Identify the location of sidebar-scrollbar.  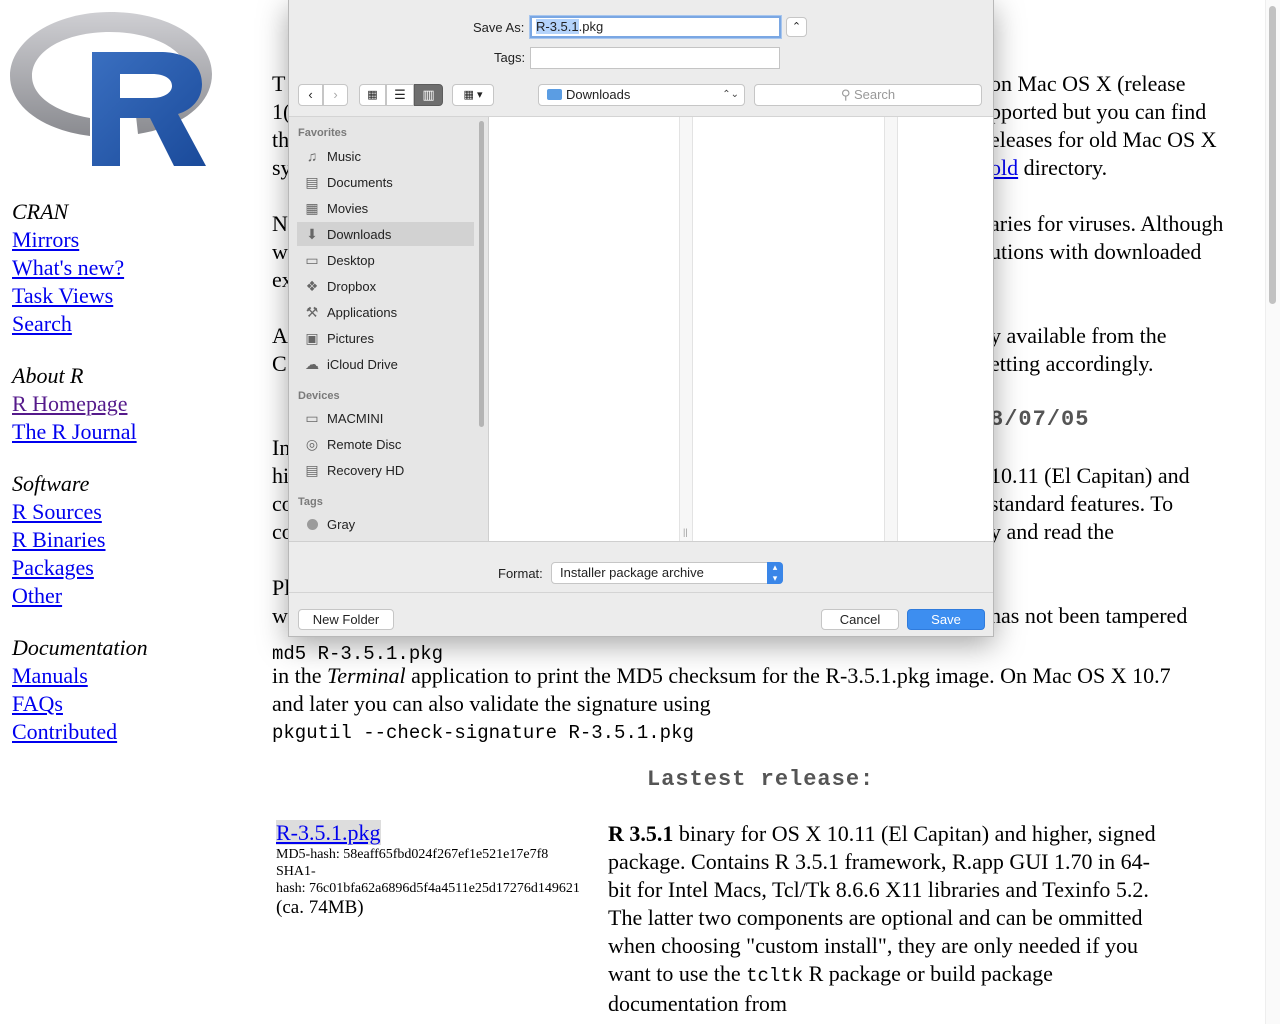
(481, 274).